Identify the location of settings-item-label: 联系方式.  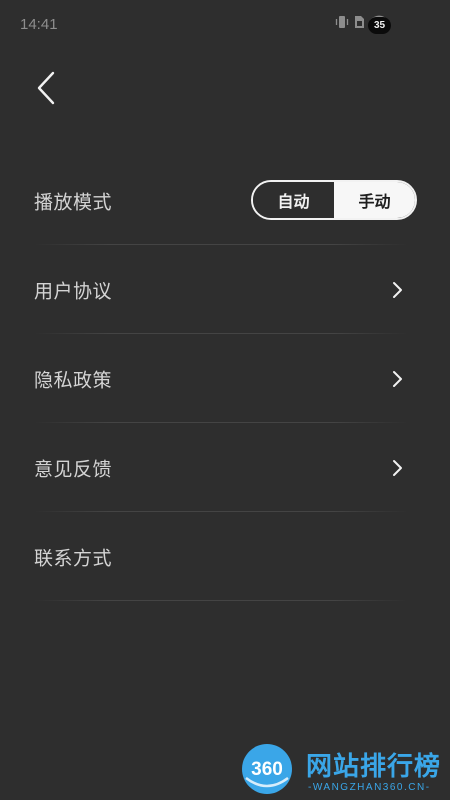
(73, 558).